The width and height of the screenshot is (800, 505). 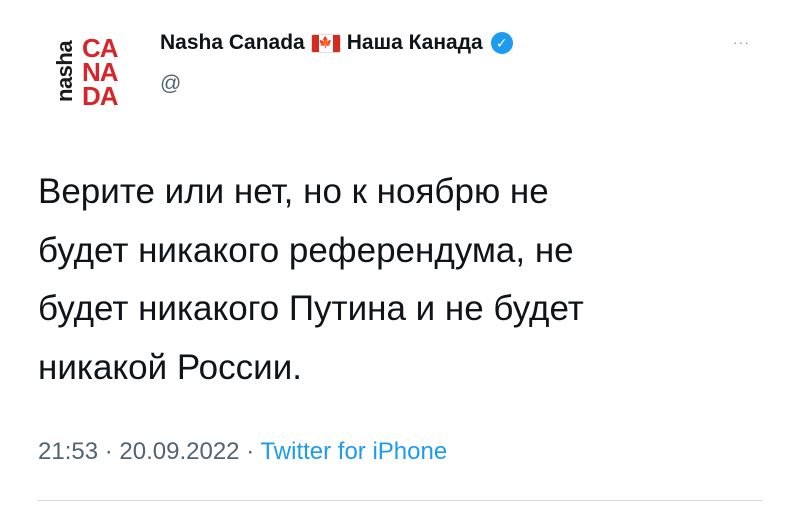 I want to click on tweet-time: 21:53, so click(x=68, y=451).